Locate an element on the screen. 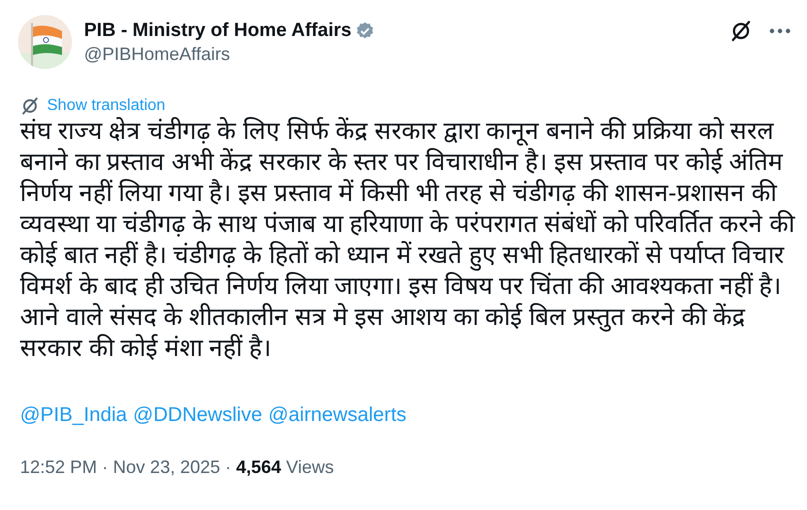 Image resolution: width=807 pixels, height=510 pixels. more-options-icon is located at coordinates (780, 31).